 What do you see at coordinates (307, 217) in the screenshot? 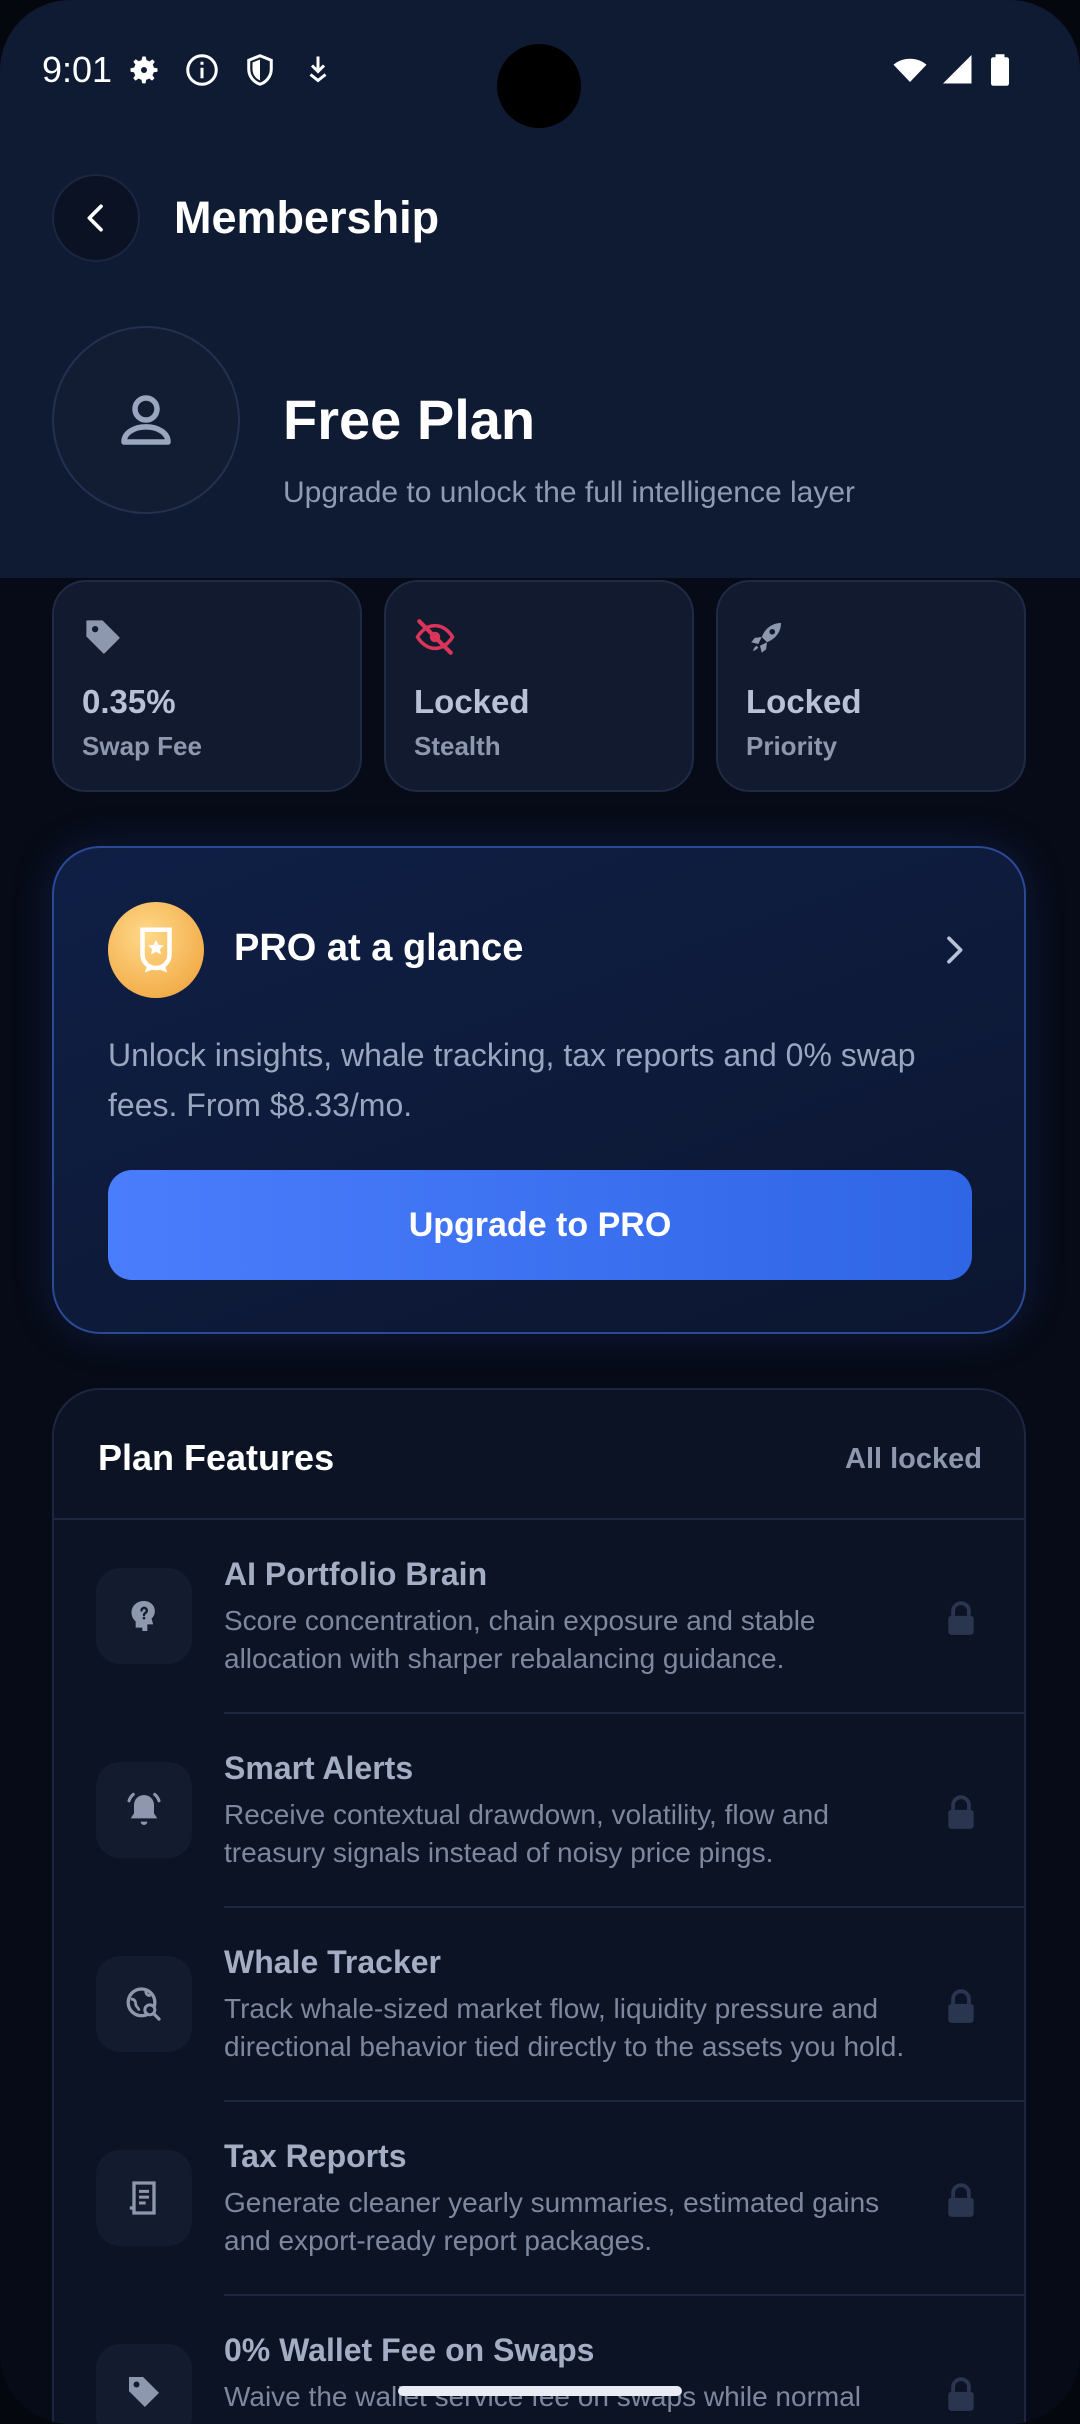
I see `page-title: Membership` at bounding box center [307, 217].